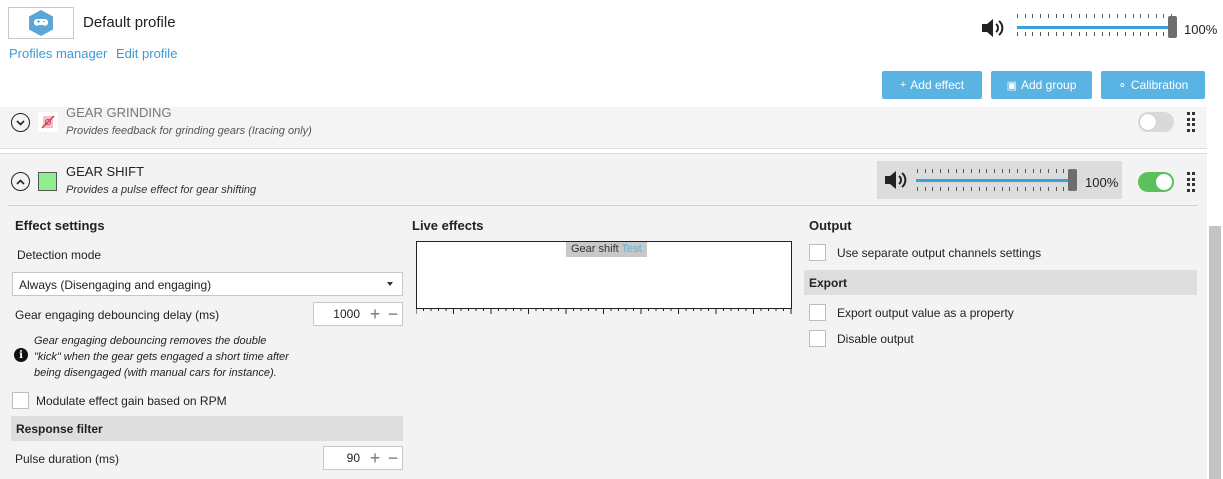 This screenshot has height=479, width=1223. What do you see at coordinates (1215, 352) in the screenshot?
I see `vertical-scrollbar` at bounding box center [1215, 352].